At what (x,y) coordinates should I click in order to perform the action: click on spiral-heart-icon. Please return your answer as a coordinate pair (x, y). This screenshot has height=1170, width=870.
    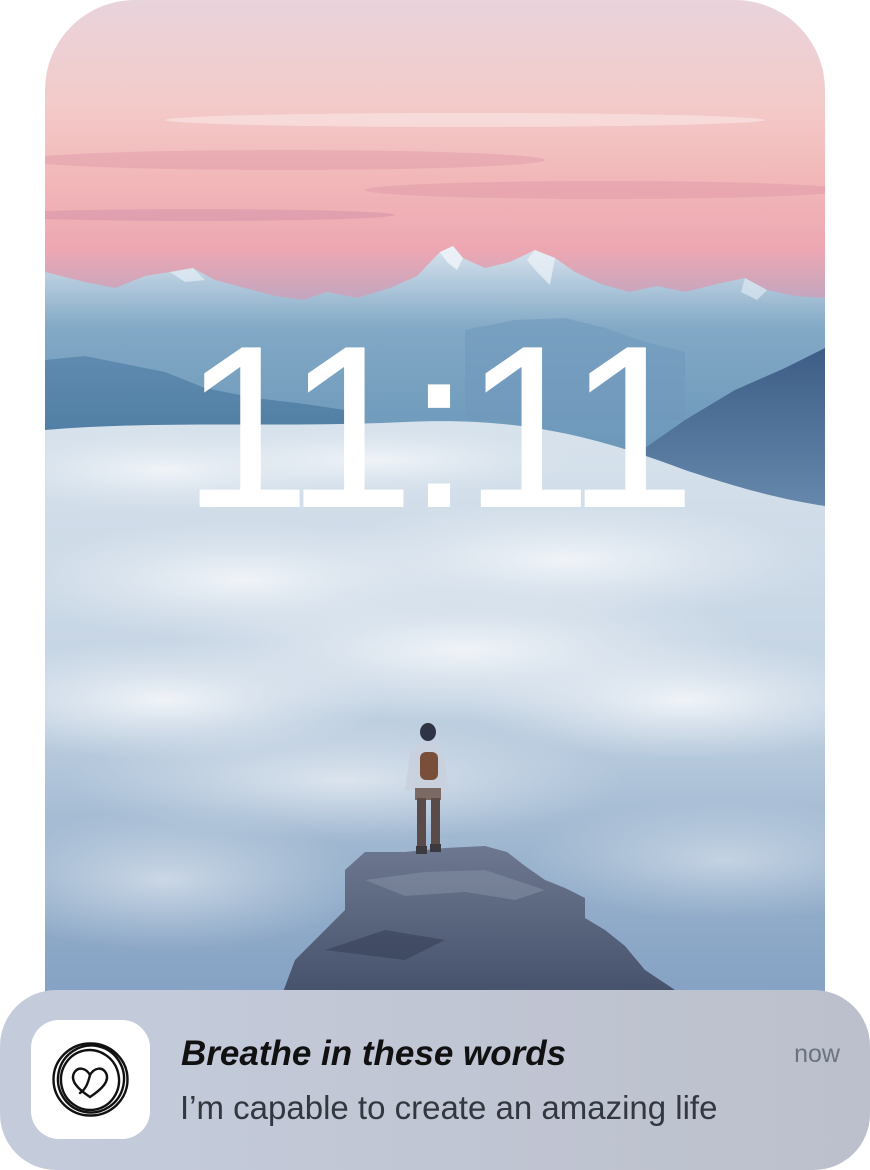
    Looking at the image, I should click on (90, 1079).